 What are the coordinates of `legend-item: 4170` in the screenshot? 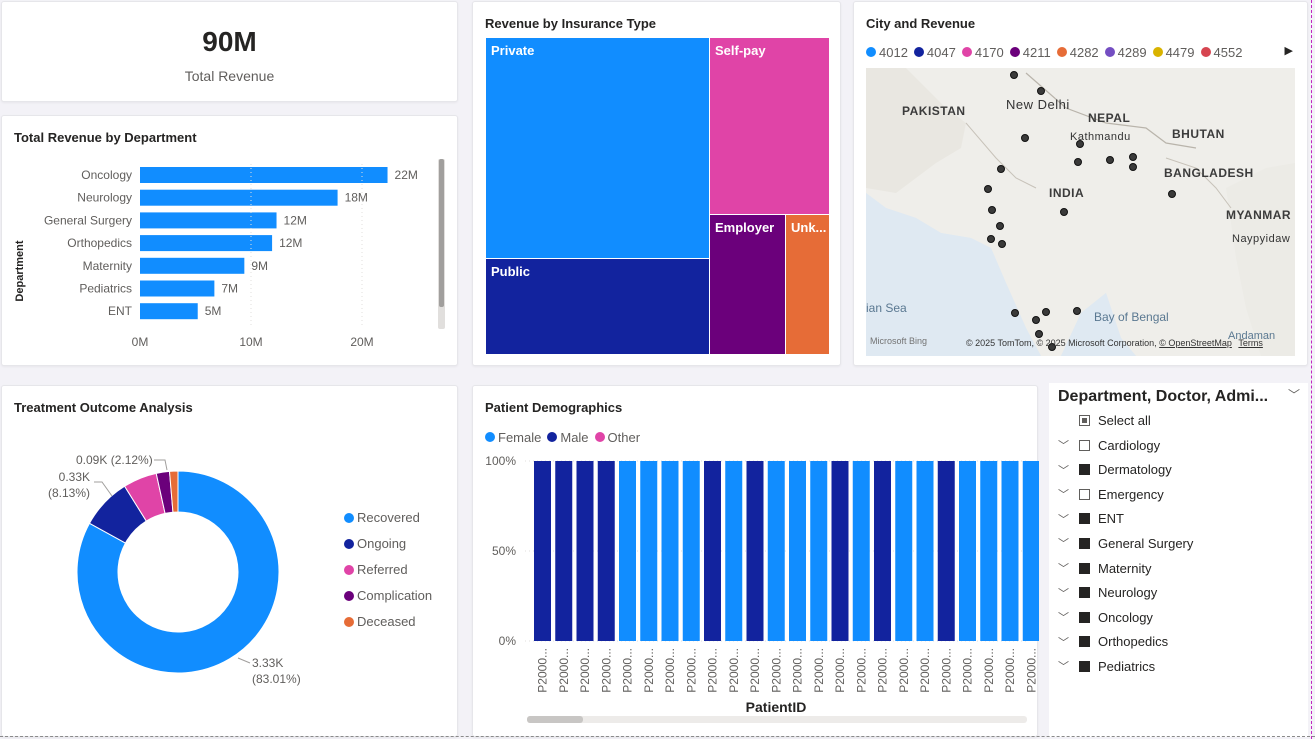 It's located at (982, 52).